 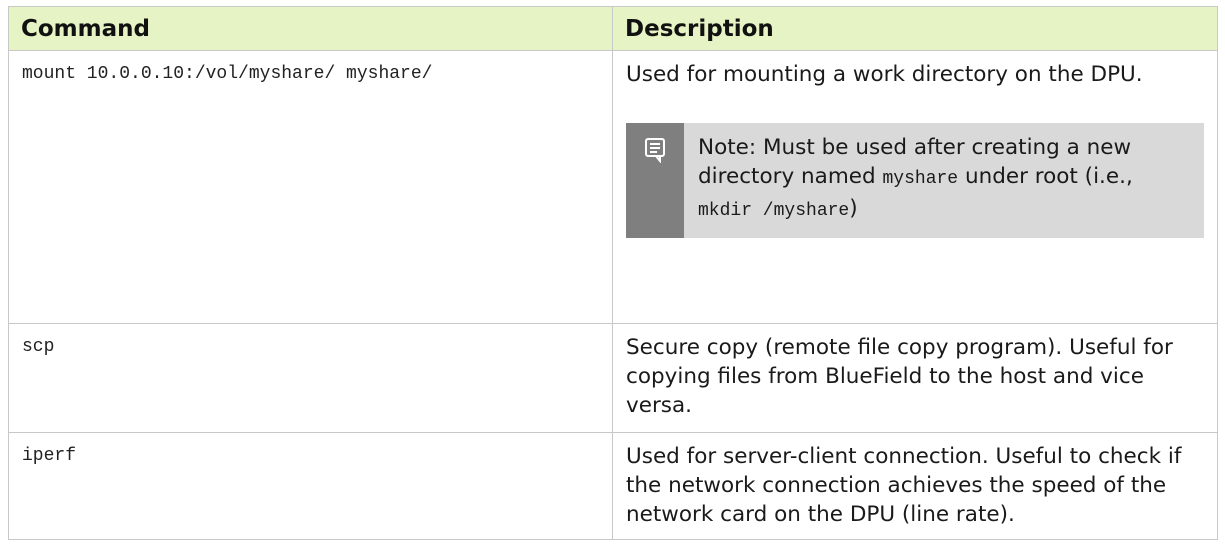 What do you see at coordinates (310, 28) in the screenshot?
I see `command-column-header: Command` at bounding box center [310, 28].